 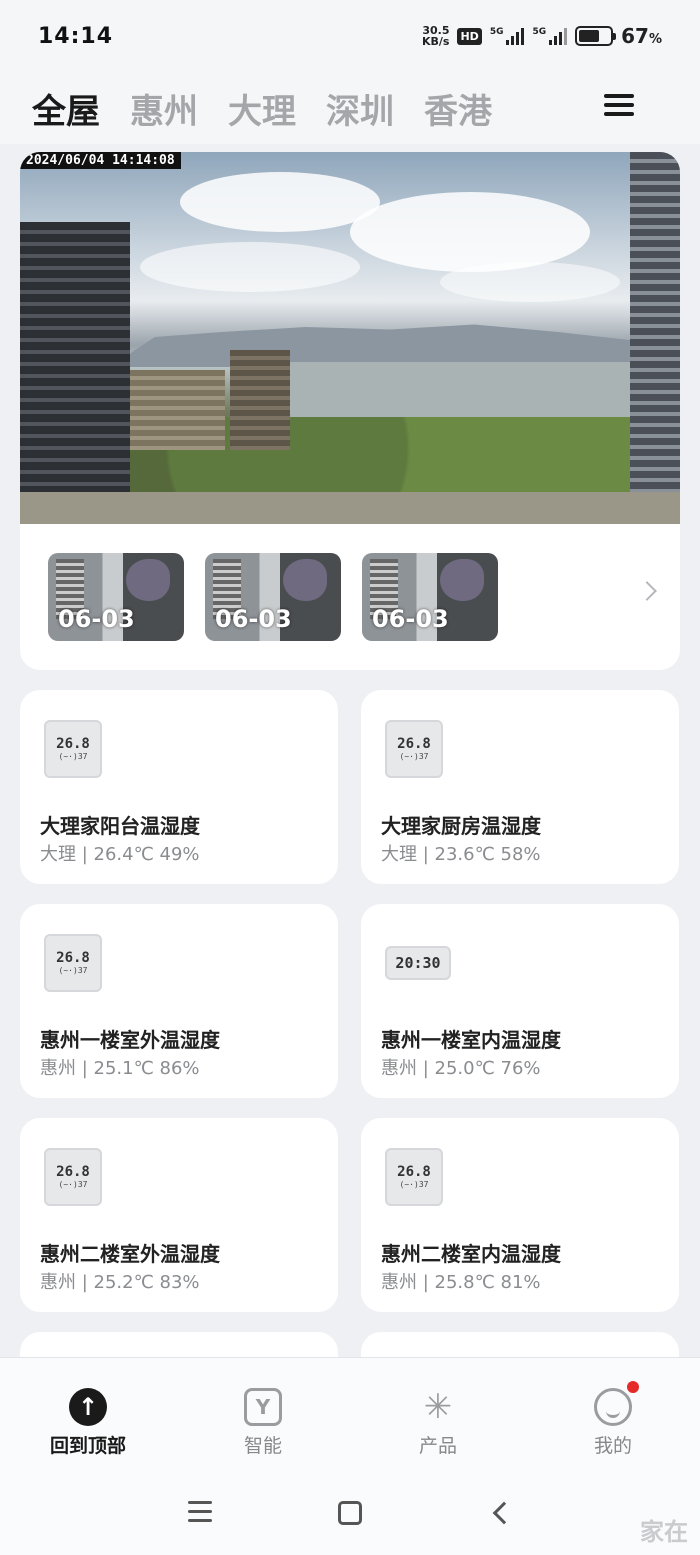 What do you see at coordinates (120, 826) in the screenshot?
I see `device-name: 大理家阳台温湿度` at bounding box center [120, 826].